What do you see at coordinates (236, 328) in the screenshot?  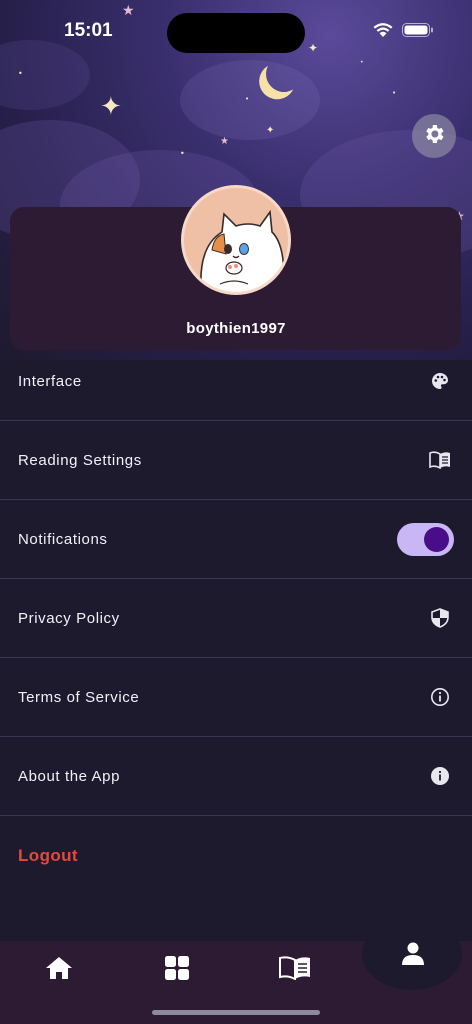 I see `username: boythien1997` at bounding box center [236, 328].